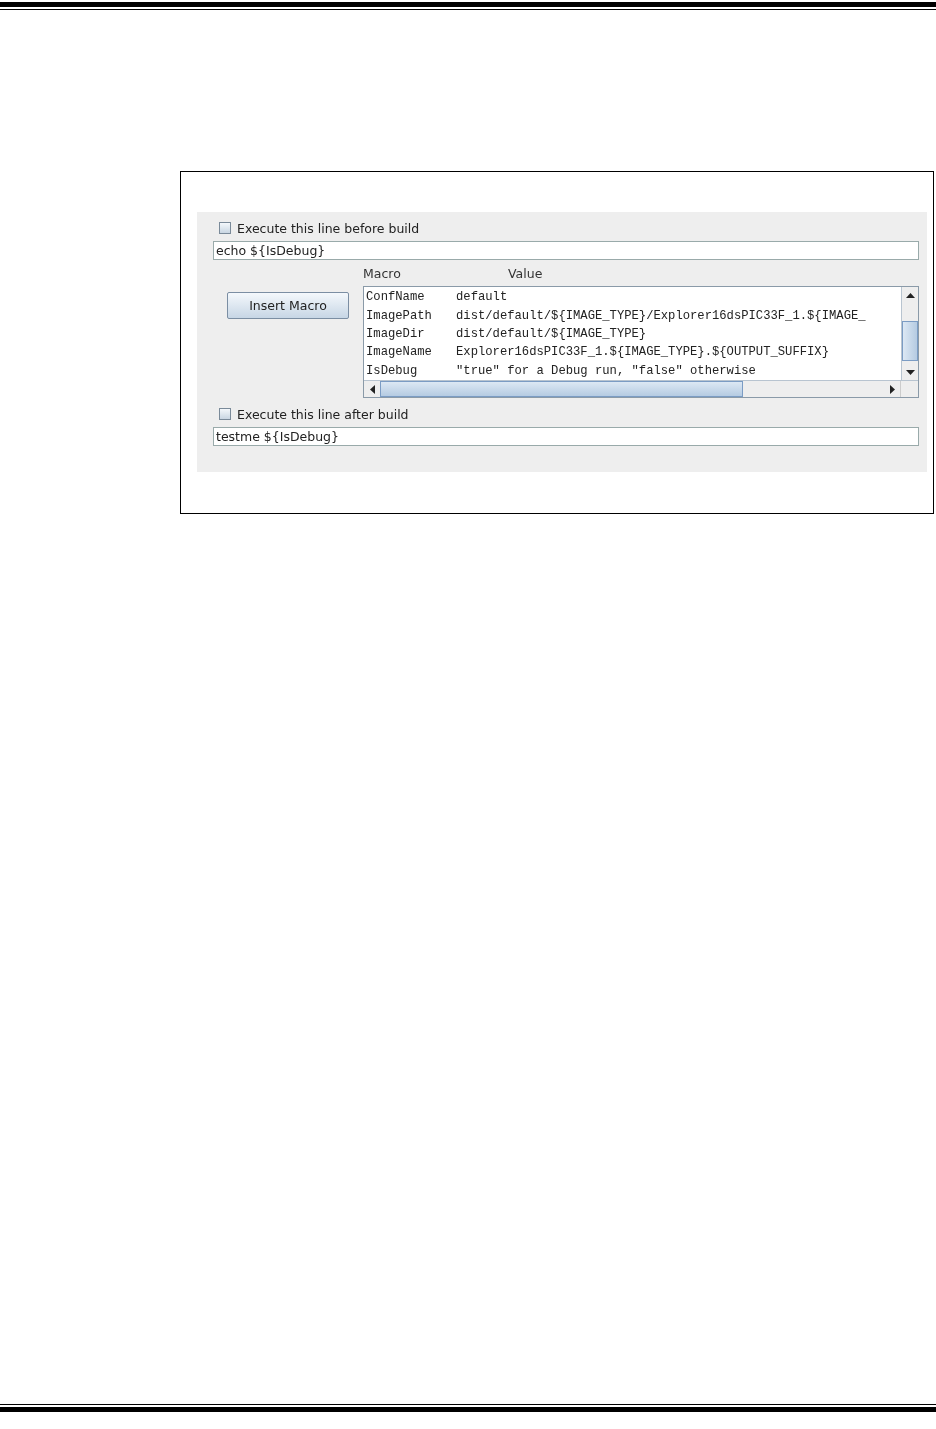 The image size is (936, 1429). I want to click on insert-macro-button: Insert Macro, so click(288, 305).